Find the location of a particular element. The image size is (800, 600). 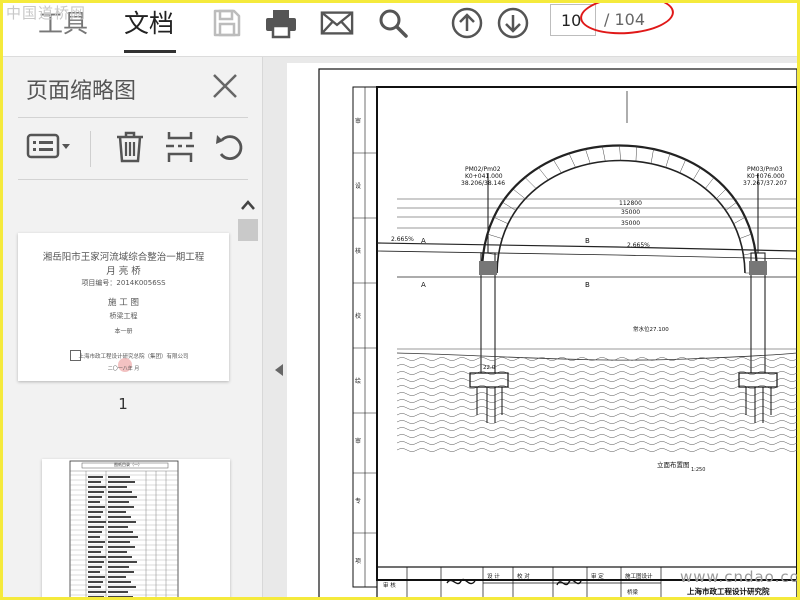

tab-document: 文档 is located at coordinates (149, 22).